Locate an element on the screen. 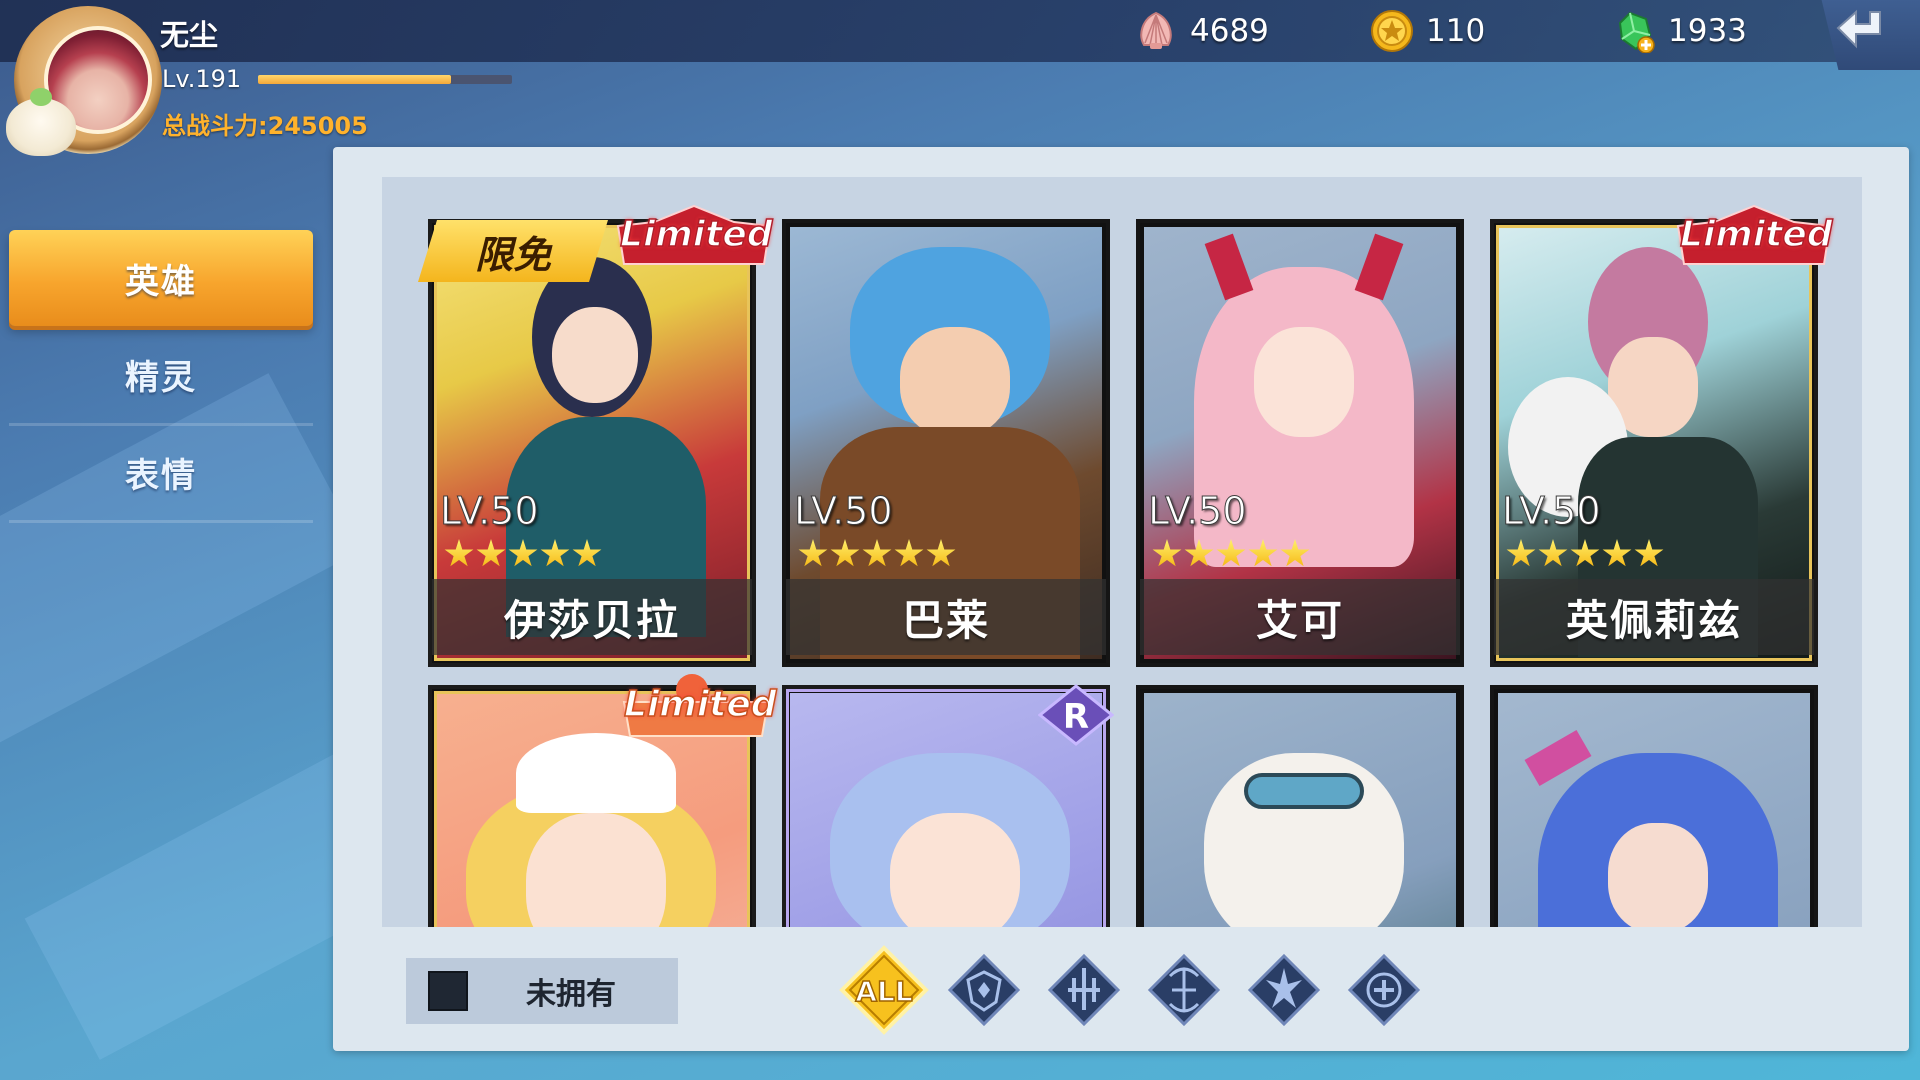 Image resolution: width=1920 pixels, height=1080 pixels. rarity-letter: R is located at coordinates (1076, 717).